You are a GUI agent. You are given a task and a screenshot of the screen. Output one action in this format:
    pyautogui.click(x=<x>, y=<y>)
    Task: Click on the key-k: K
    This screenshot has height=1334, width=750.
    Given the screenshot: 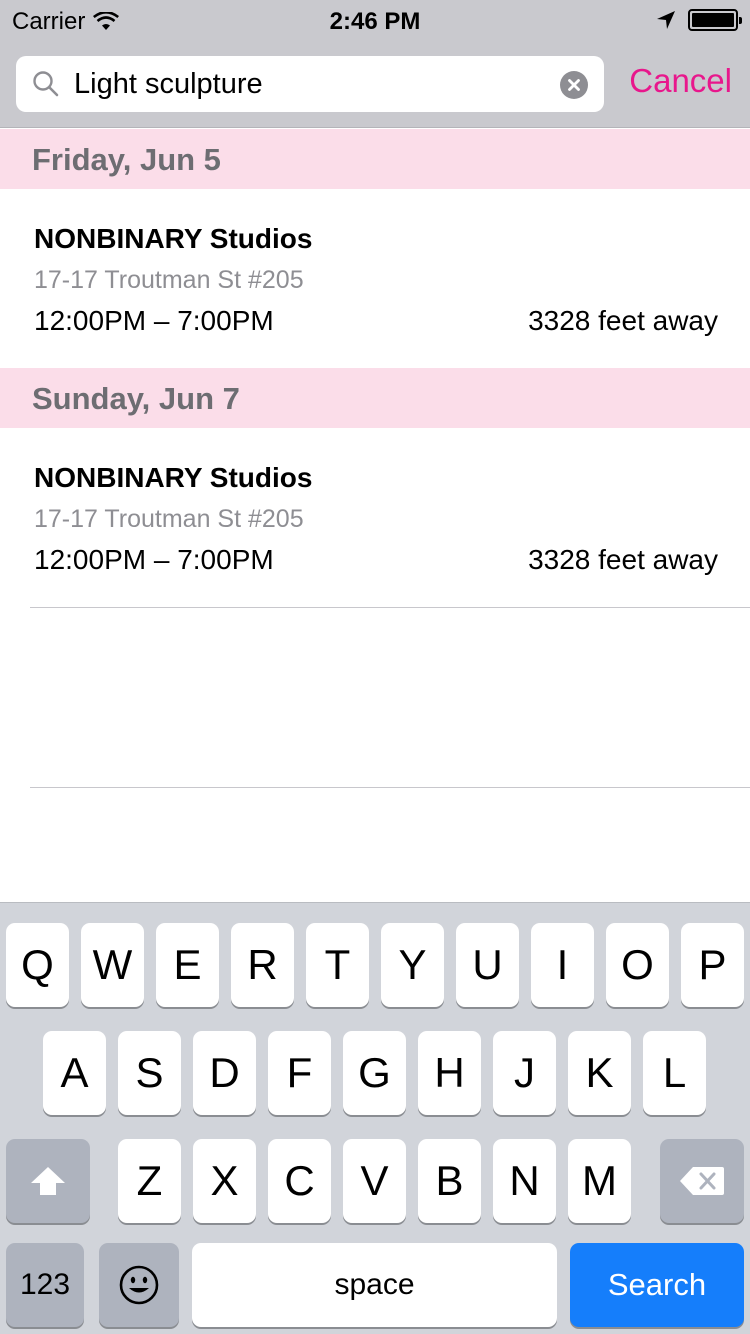 What is the action you would take?
    pyautogui.click(x=599, y=1073)
    